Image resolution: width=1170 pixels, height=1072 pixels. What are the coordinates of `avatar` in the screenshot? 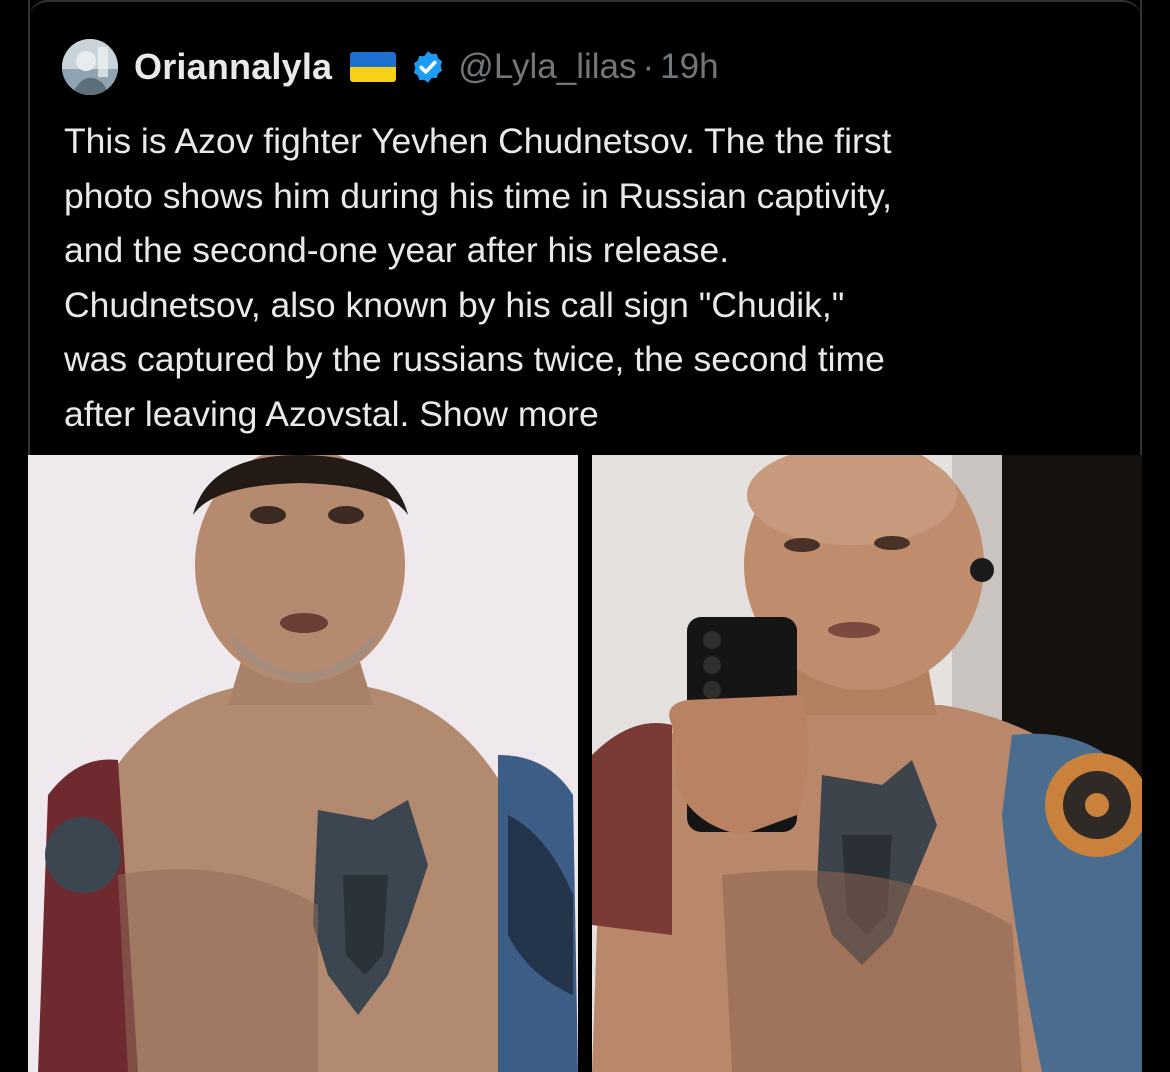 It's located at (90, 67).